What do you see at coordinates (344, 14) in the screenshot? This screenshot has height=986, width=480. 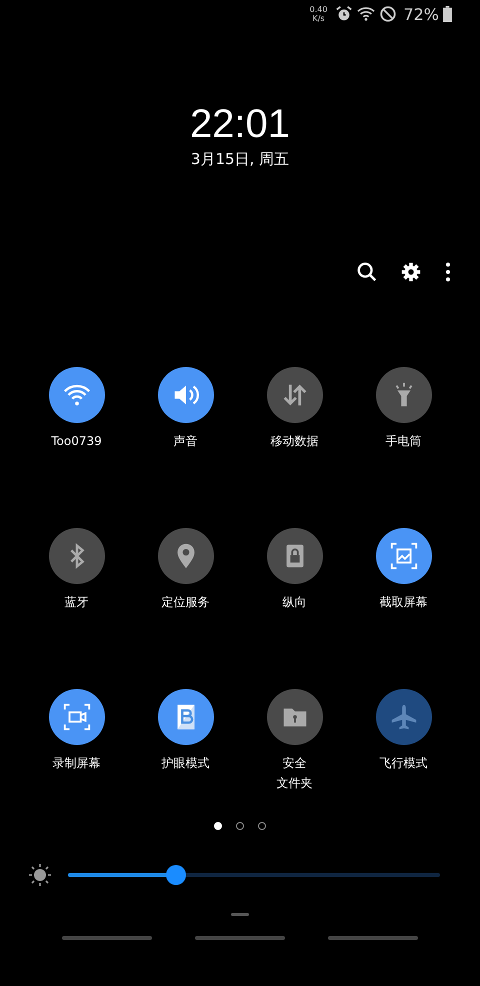 I see `alarm-icon` at bounding box center [344, 14].